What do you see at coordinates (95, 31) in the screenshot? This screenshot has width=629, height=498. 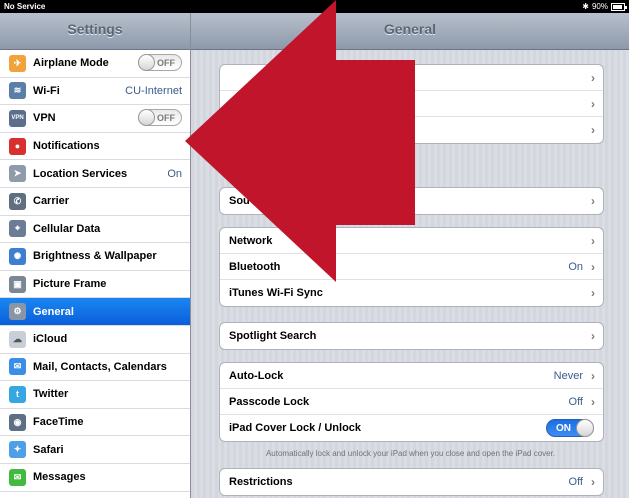 I see `sidebar-title: Settings` at bounding box center [95, 31].